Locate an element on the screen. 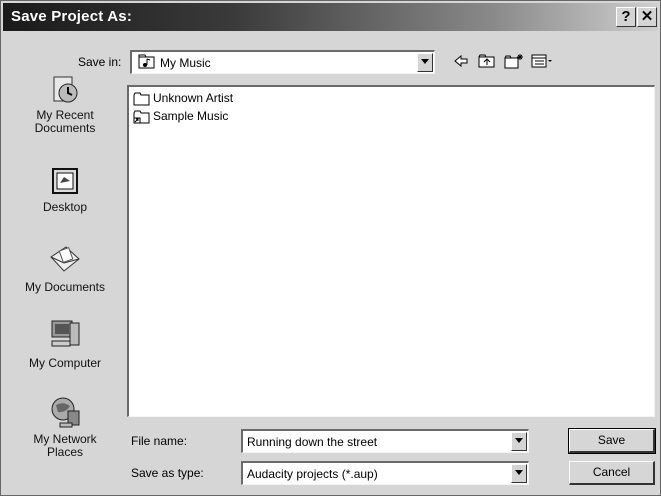  music-folder-icon is located at coordinates (147, 64).